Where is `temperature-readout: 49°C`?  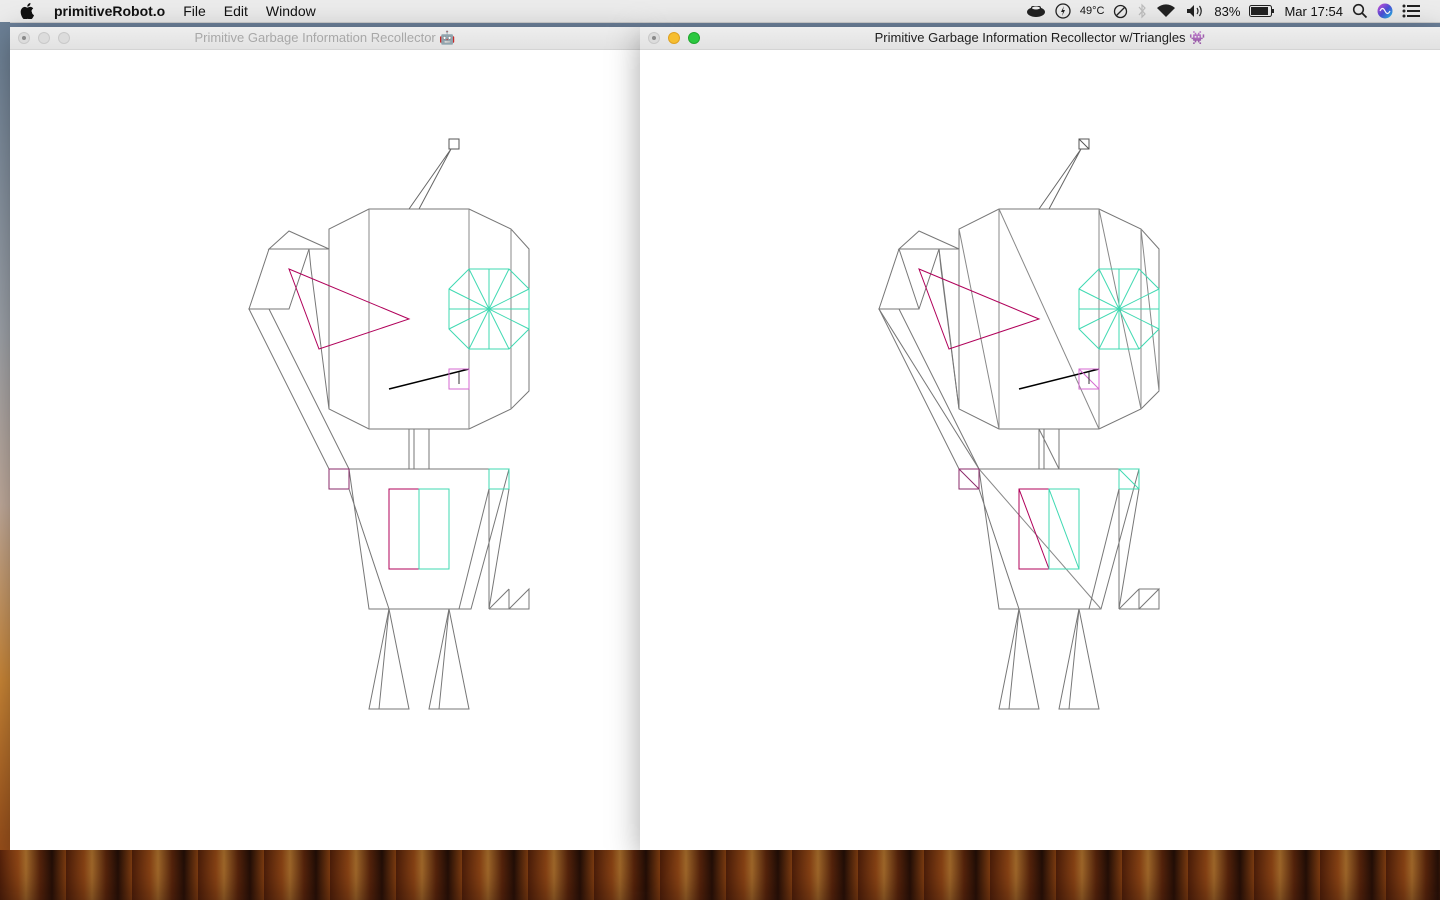
temperature-readout: 49°C is located at coordinates (1092, 11).